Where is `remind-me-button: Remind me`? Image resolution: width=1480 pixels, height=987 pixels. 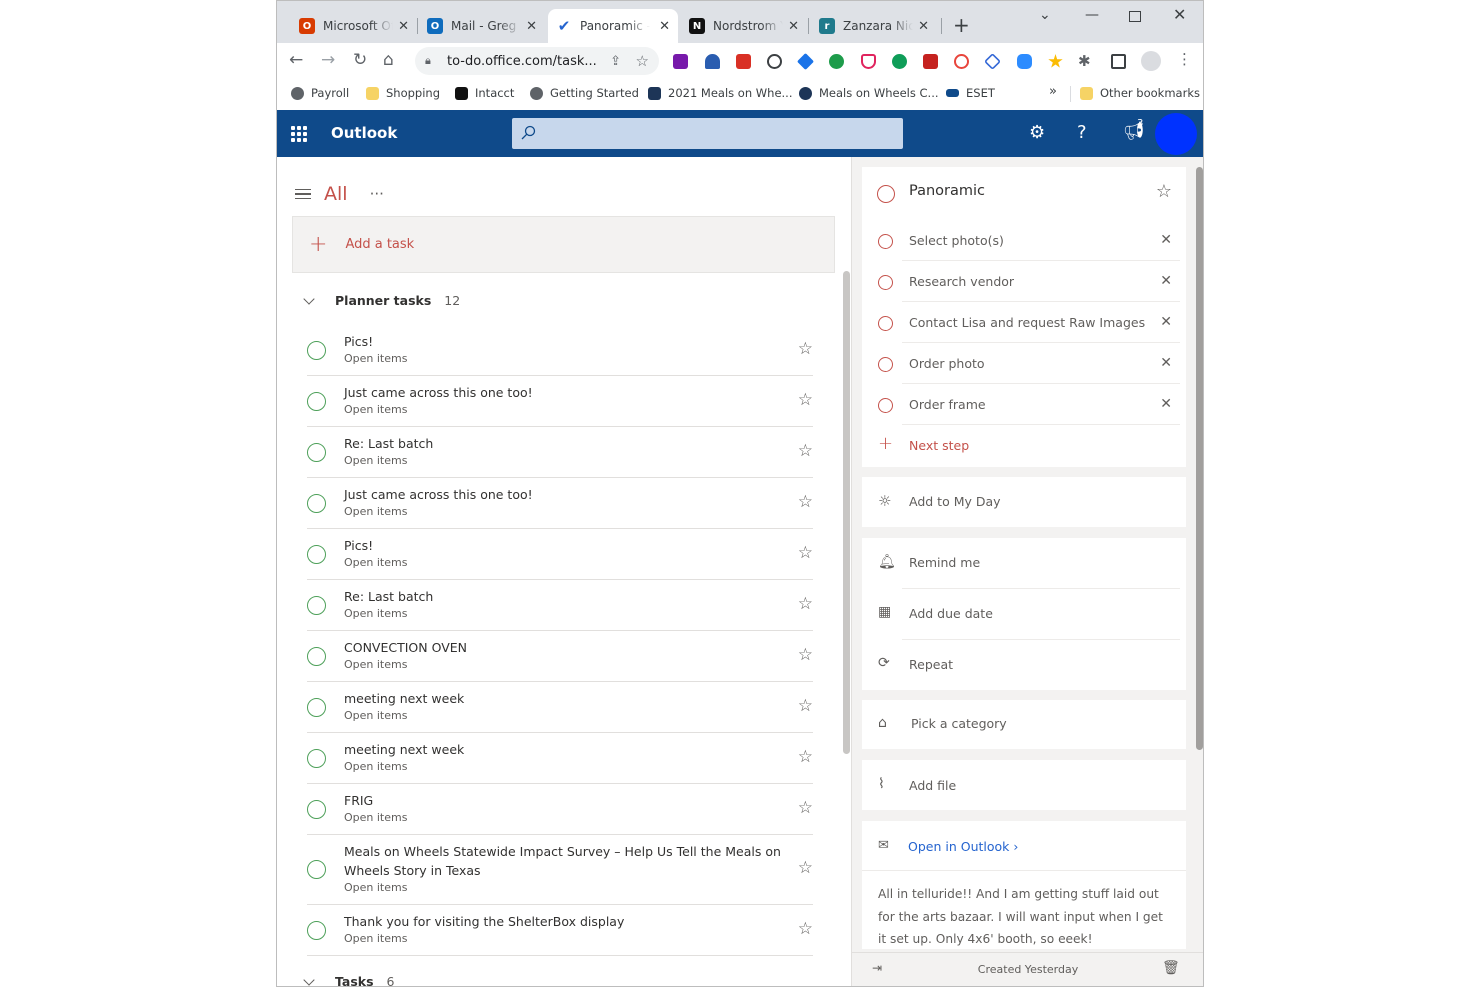 remind-me-button: Remind me is located at coordinates (944, 562).